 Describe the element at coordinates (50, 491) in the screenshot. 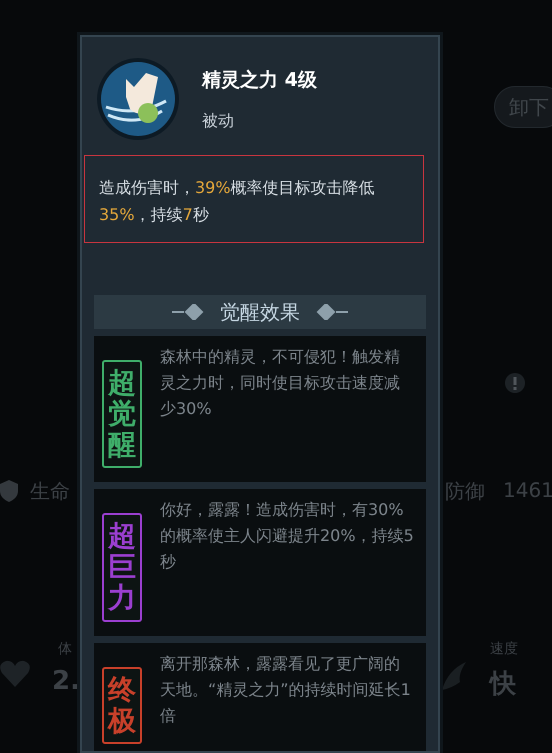

I see `stat-label: 生命` at that location.